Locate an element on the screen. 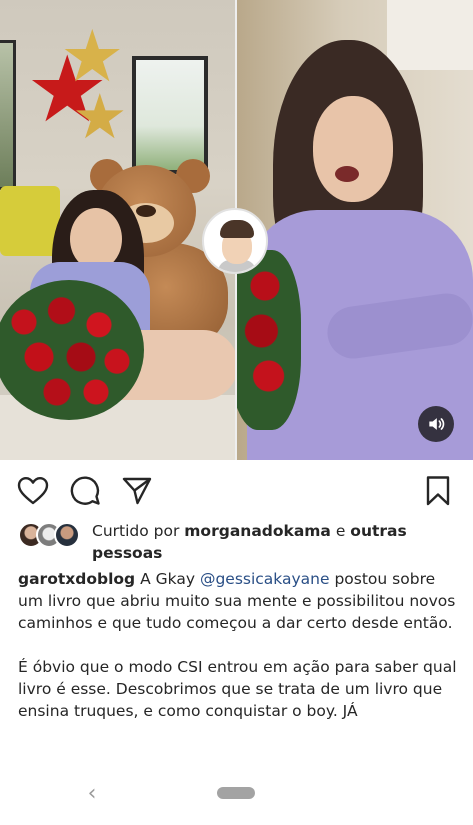  avatar is located at coordinates (67, 535).